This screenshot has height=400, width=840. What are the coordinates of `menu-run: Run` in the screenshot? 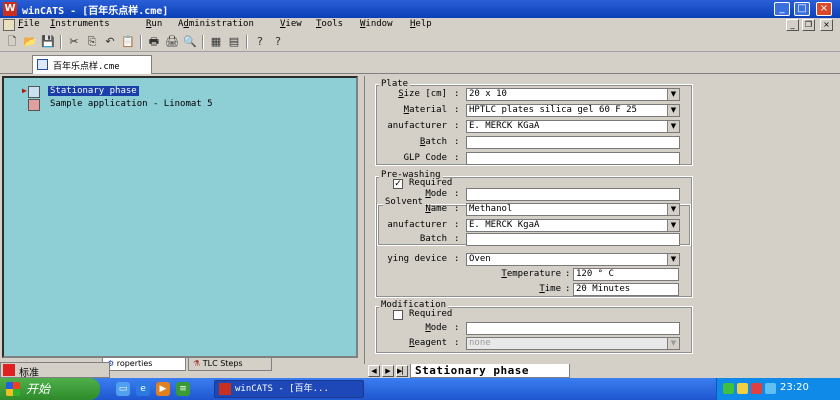 It's located at (154, 24).